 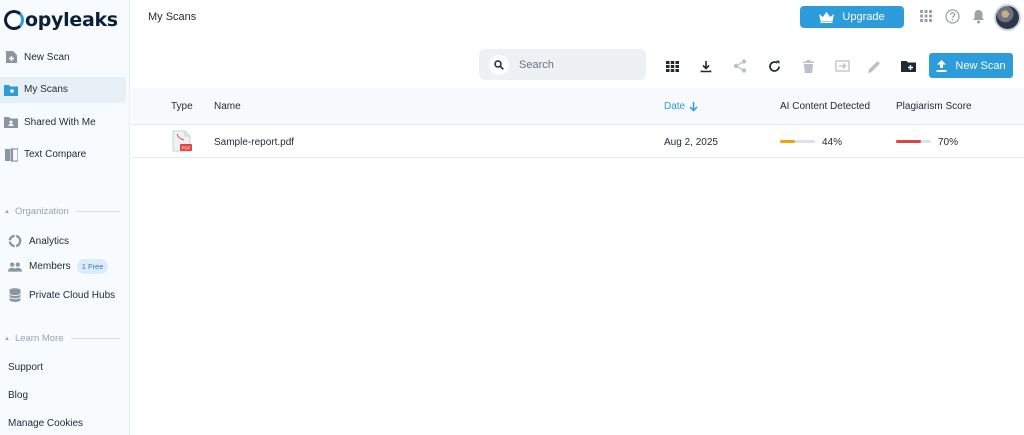 What do you see at coordinates (55, 154) in the screenshot?
I see `sidebar-item-label: Text Compare` at bounding box center [55, 154].